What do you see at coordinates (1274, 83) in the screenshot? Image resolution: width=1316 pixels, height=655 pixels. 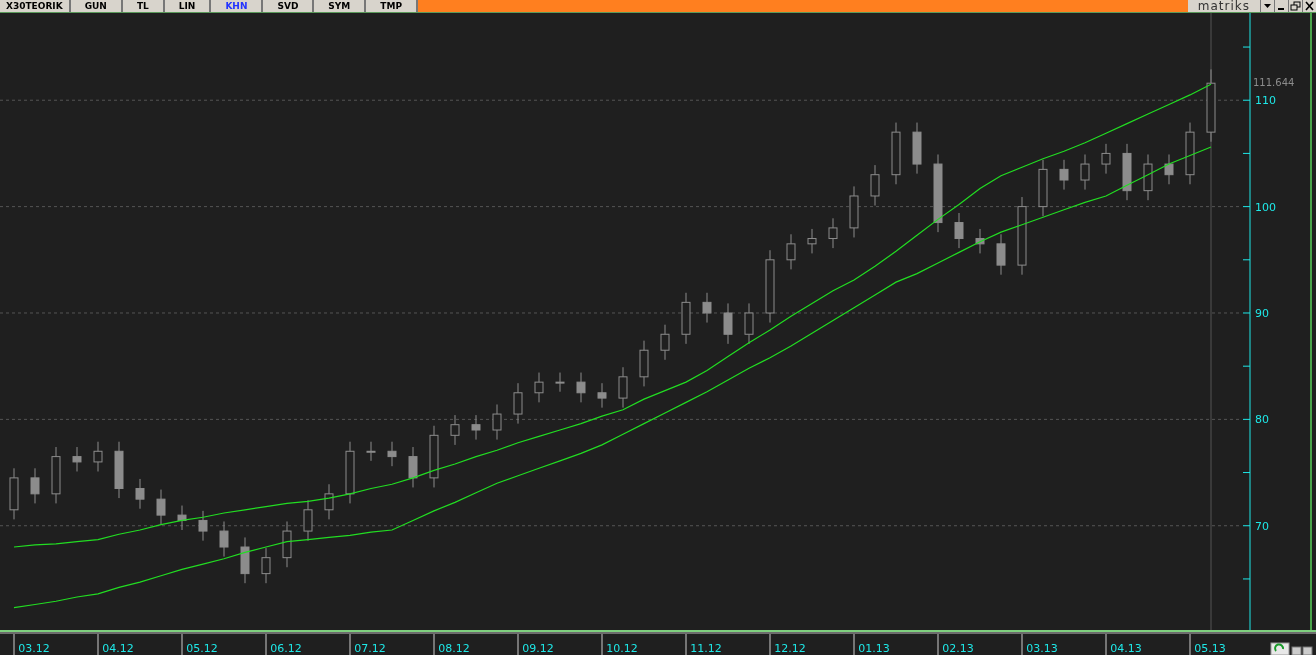 I see `last-value-label: 111.644` at bounding box center [1274, 83].